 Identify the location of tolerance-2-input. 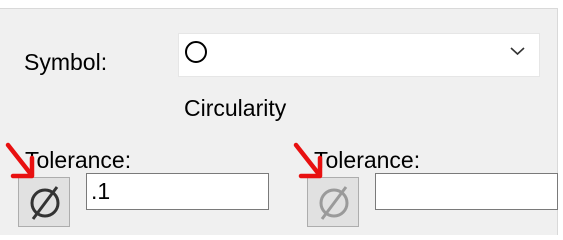
(466, 191).